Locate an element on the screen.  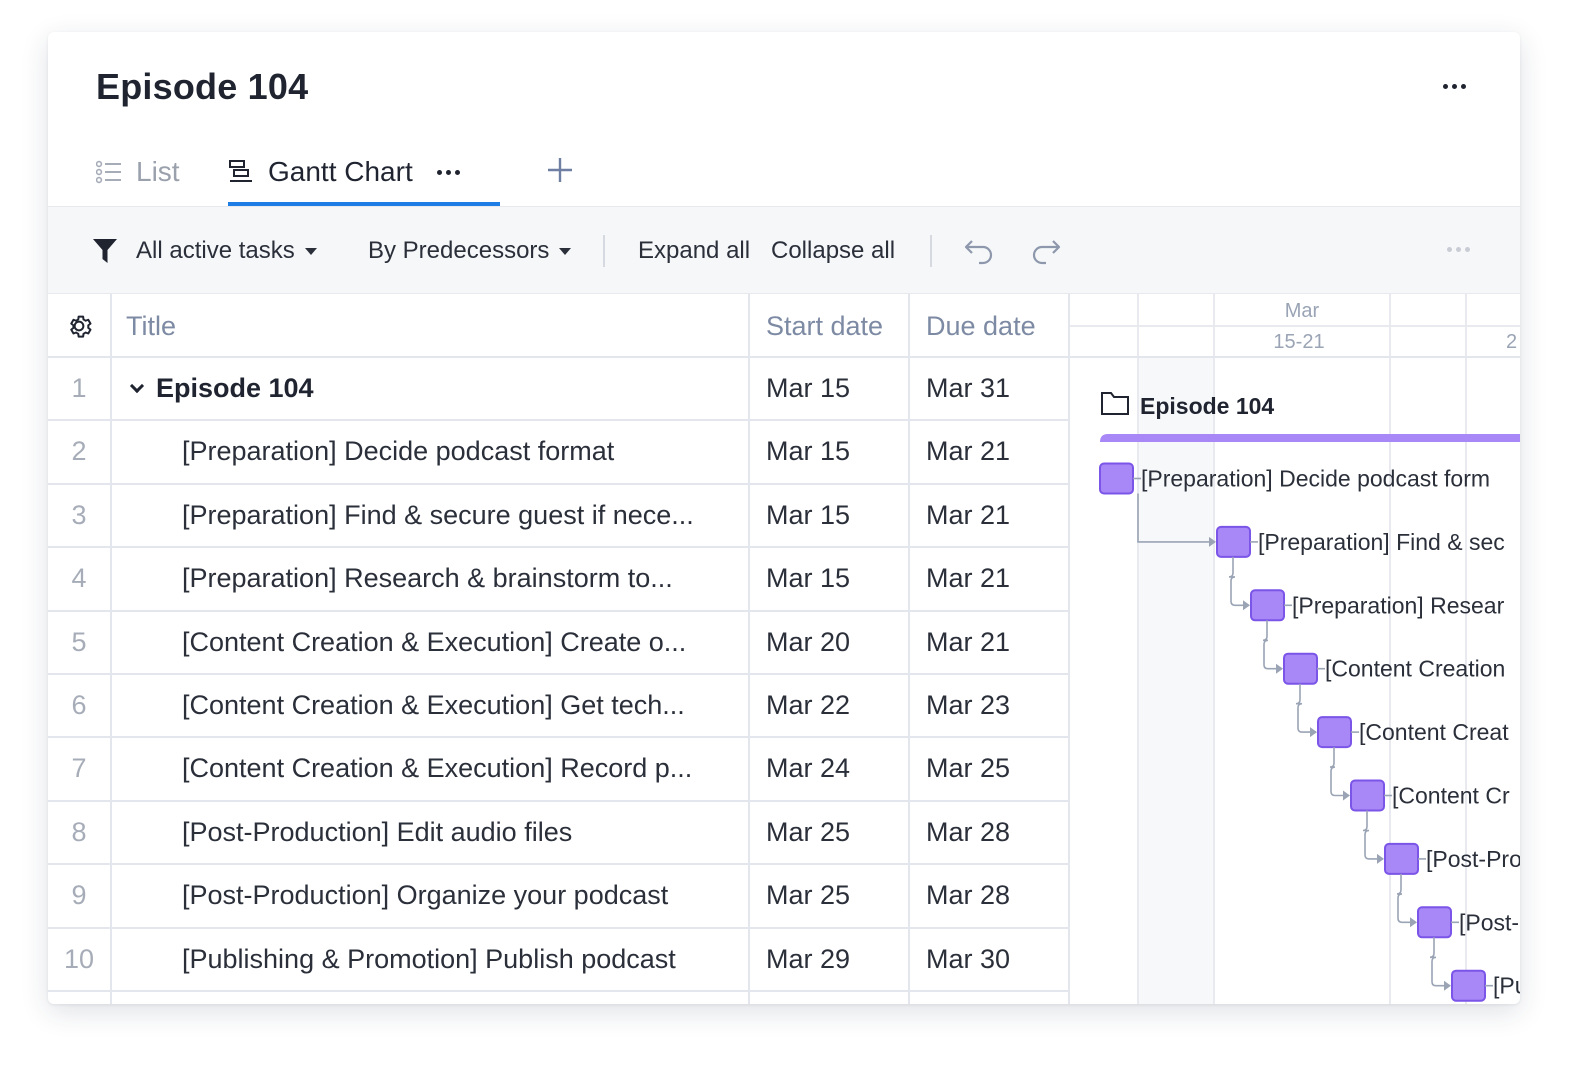
filter-dropdown: All active tasks is located at coordinates (204, 251).